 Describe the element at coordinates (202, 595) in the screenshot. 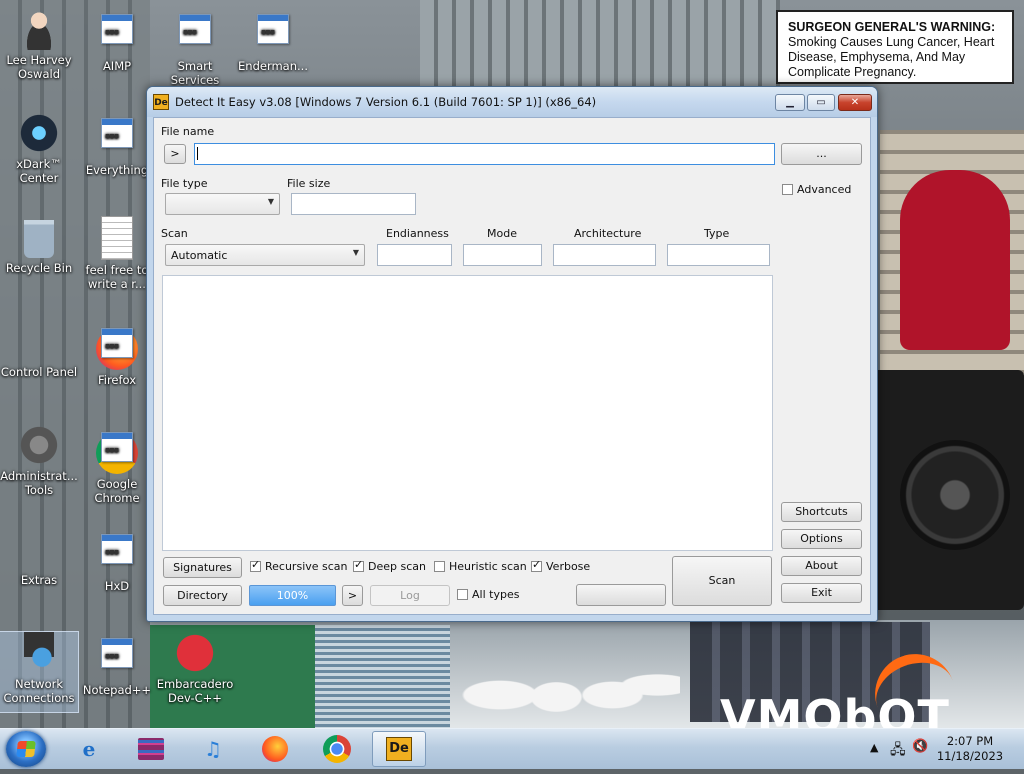

I see `directory-button: Directory` at that location.